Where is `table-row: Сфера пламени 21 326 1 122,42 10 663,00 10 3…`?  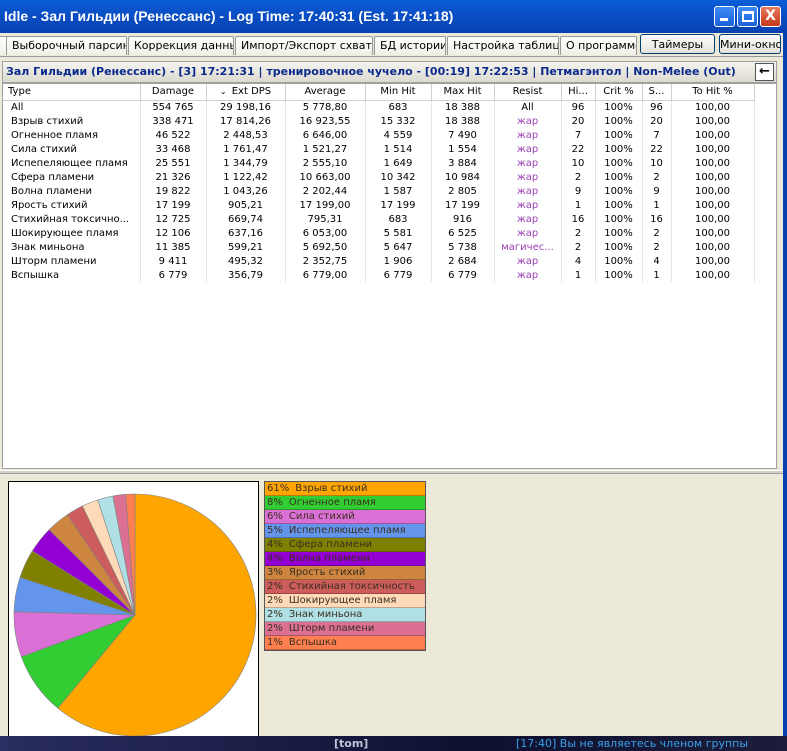 table-row: Сфера пламени 21 326 1 122,42 10 663,00 10 3… is located at coordinates (379, 177).